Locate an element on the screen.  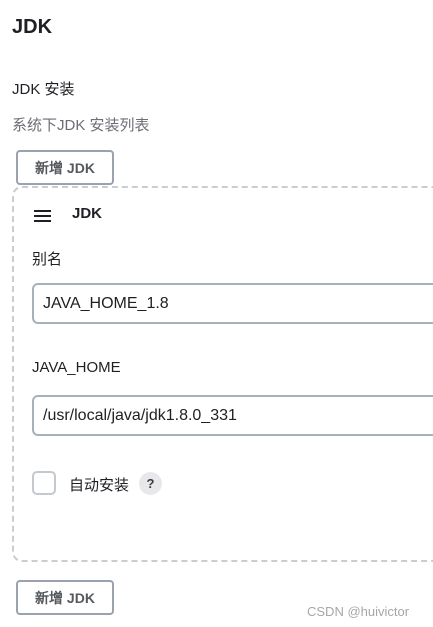
page-title: JDK is located at coordinates (32, 27).